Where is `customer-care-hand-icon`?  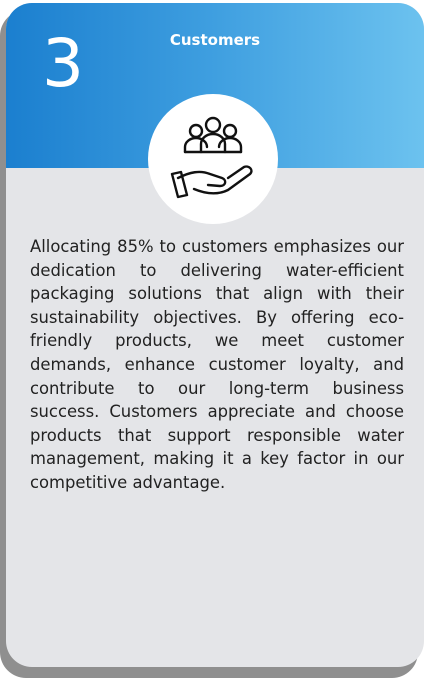 customer-care-hand-icon is located at coordinates (211, 157).